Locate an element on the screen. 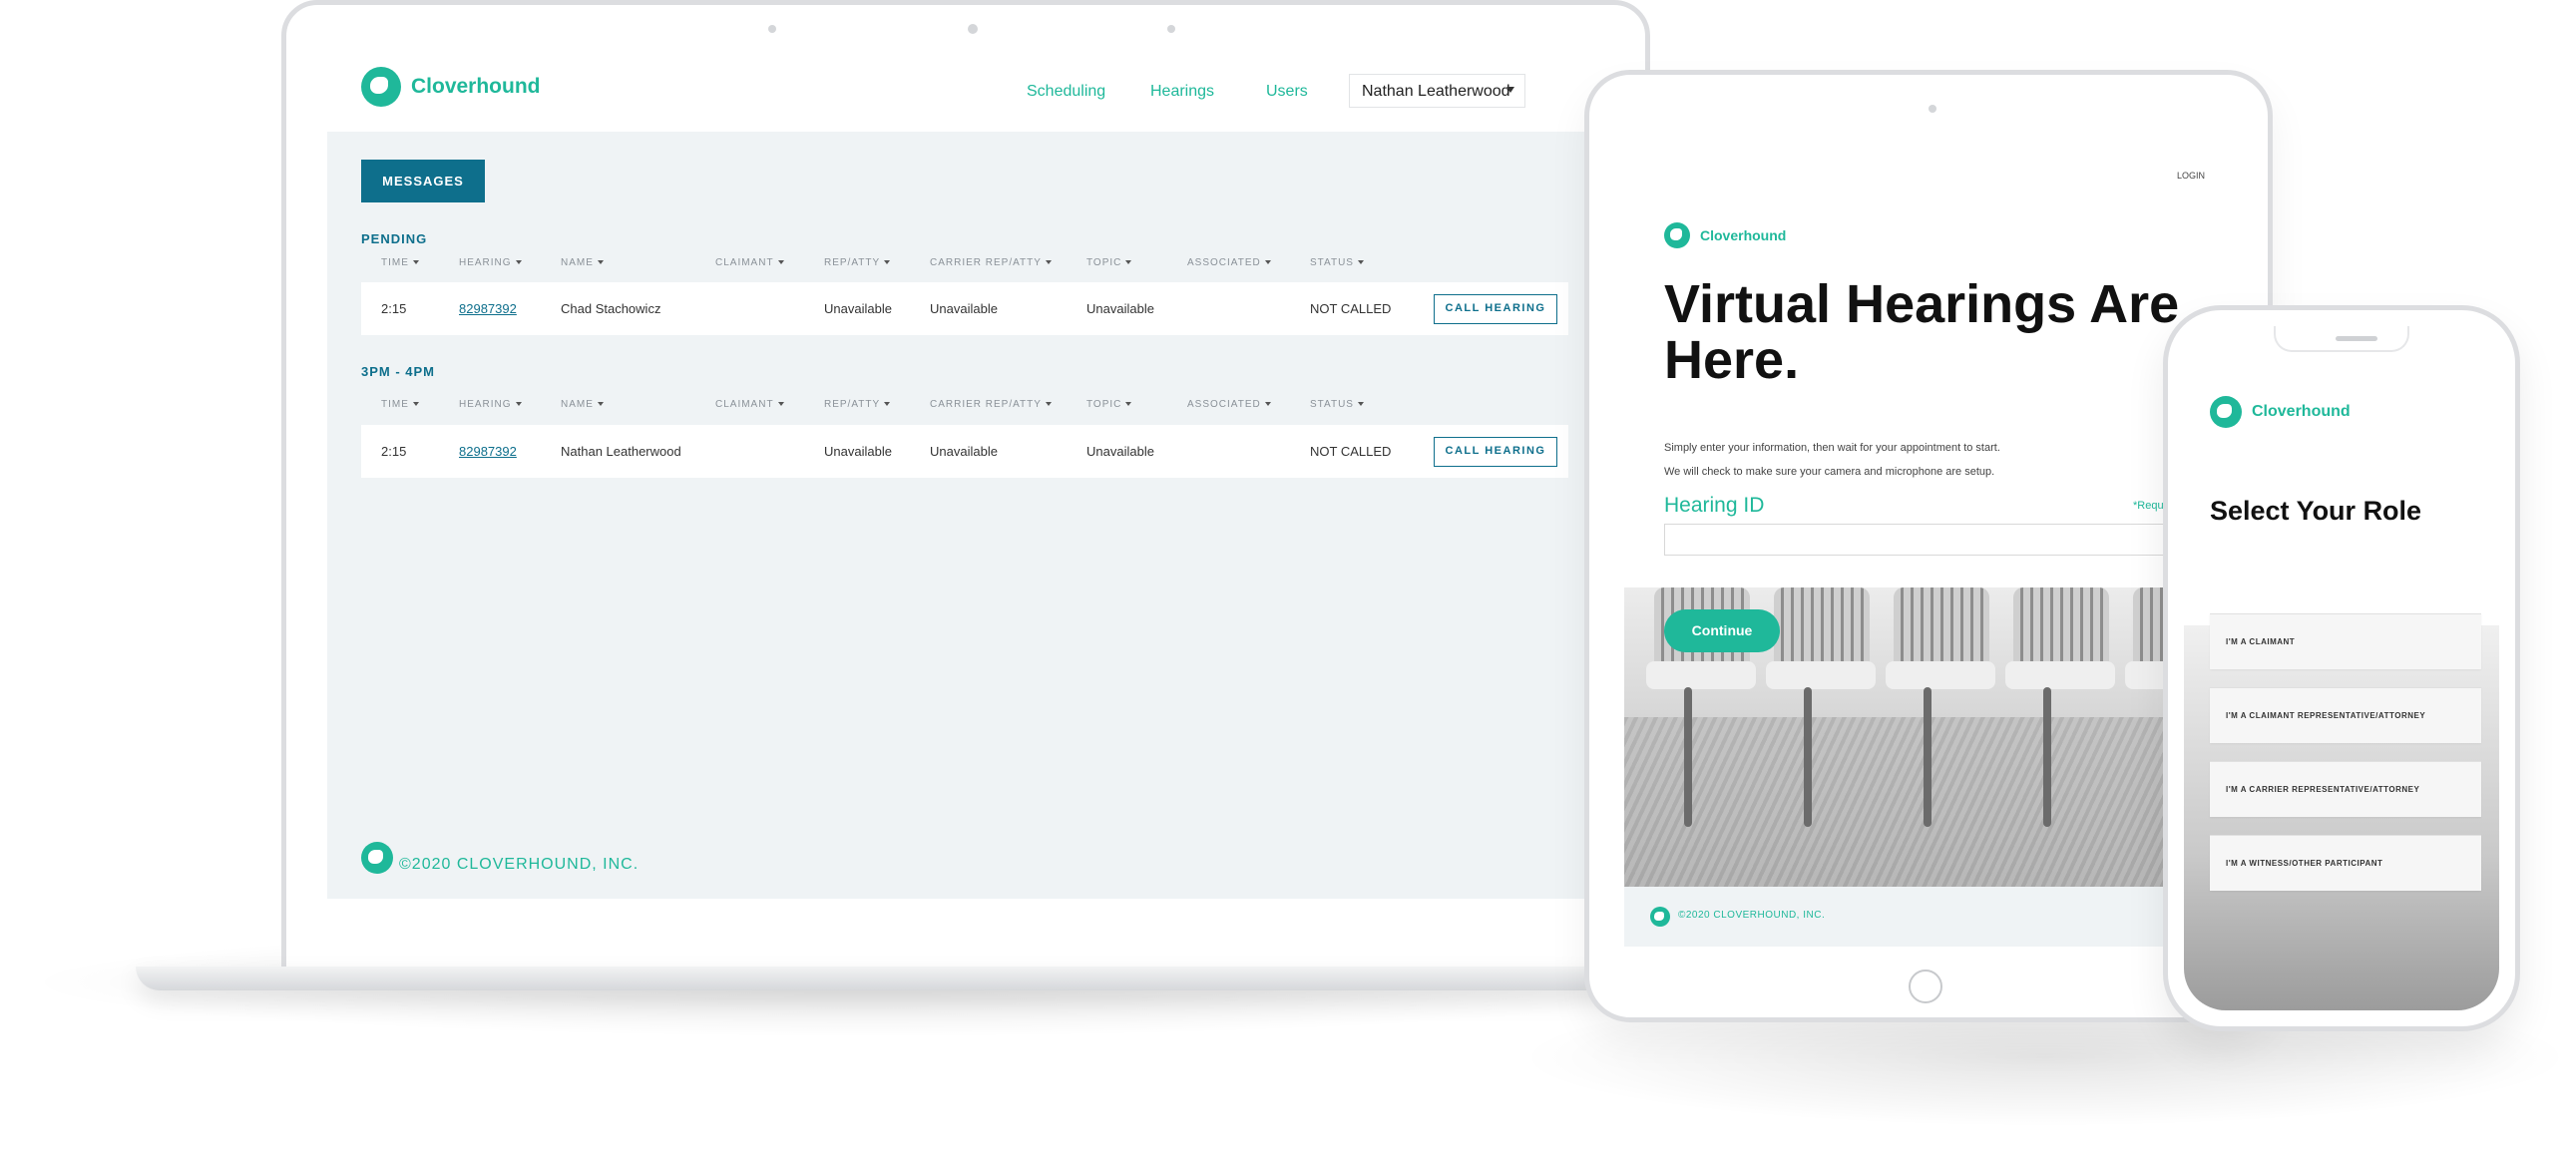  nav-users: Users is located at coordinates (1287, 92).